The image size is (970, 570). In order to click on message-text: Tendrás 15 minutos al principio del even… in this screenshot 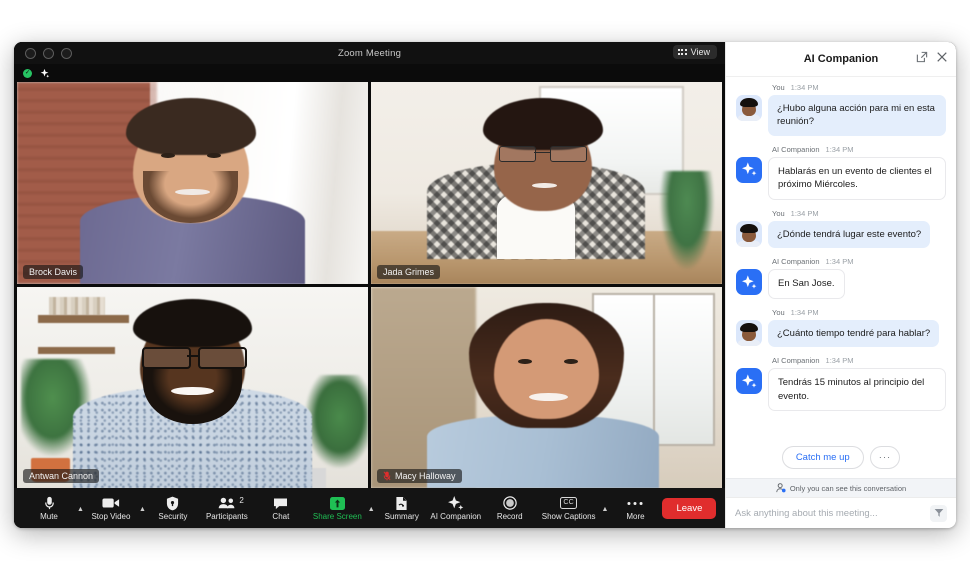, I will do `click(857, 390)`.